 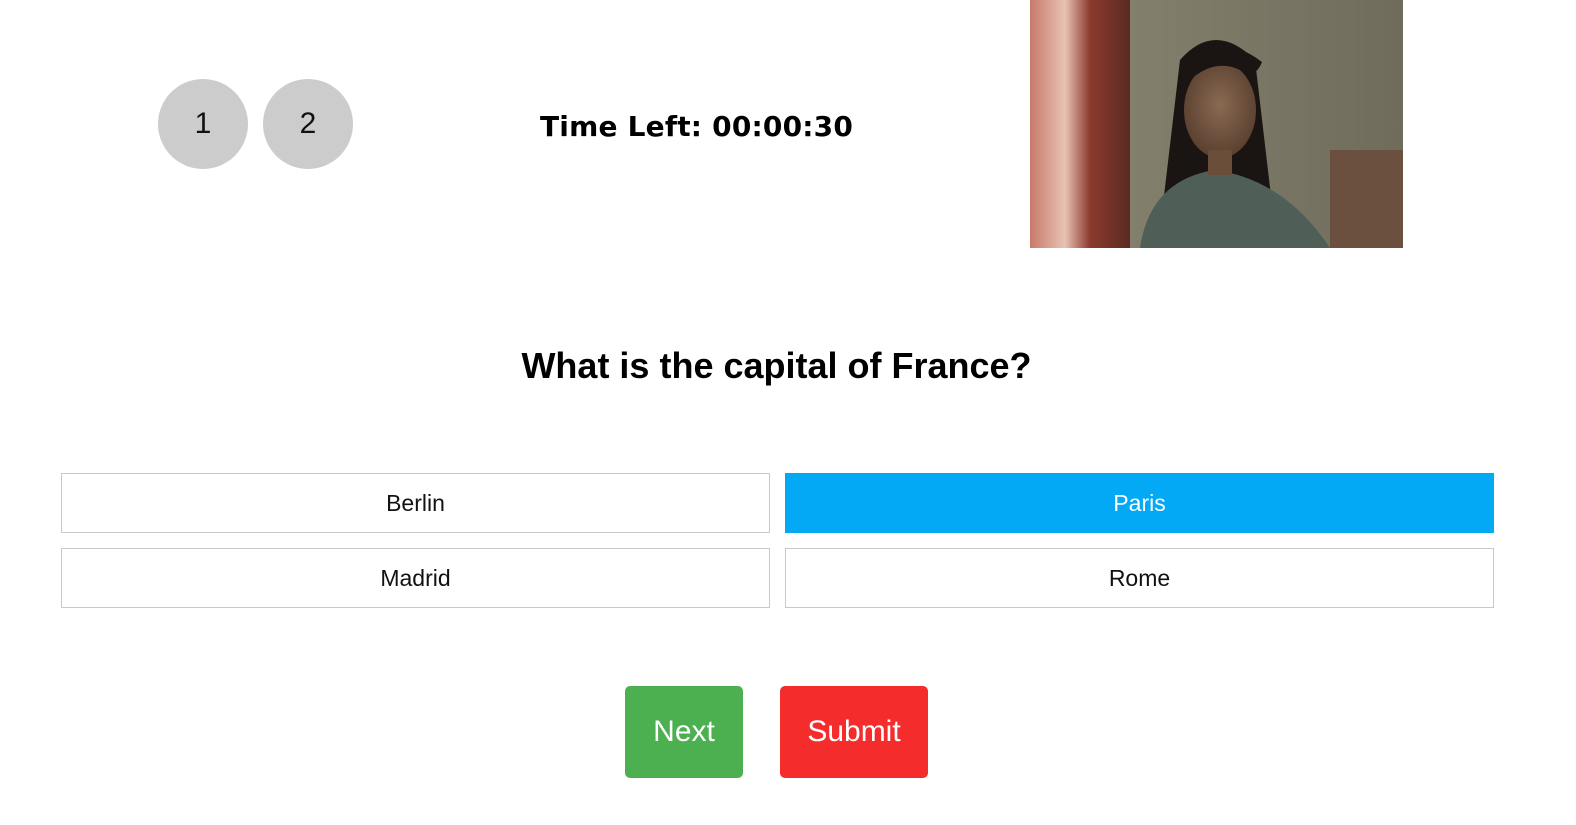 I want to click on question-1-button: 1, so click(x=203, y=124).